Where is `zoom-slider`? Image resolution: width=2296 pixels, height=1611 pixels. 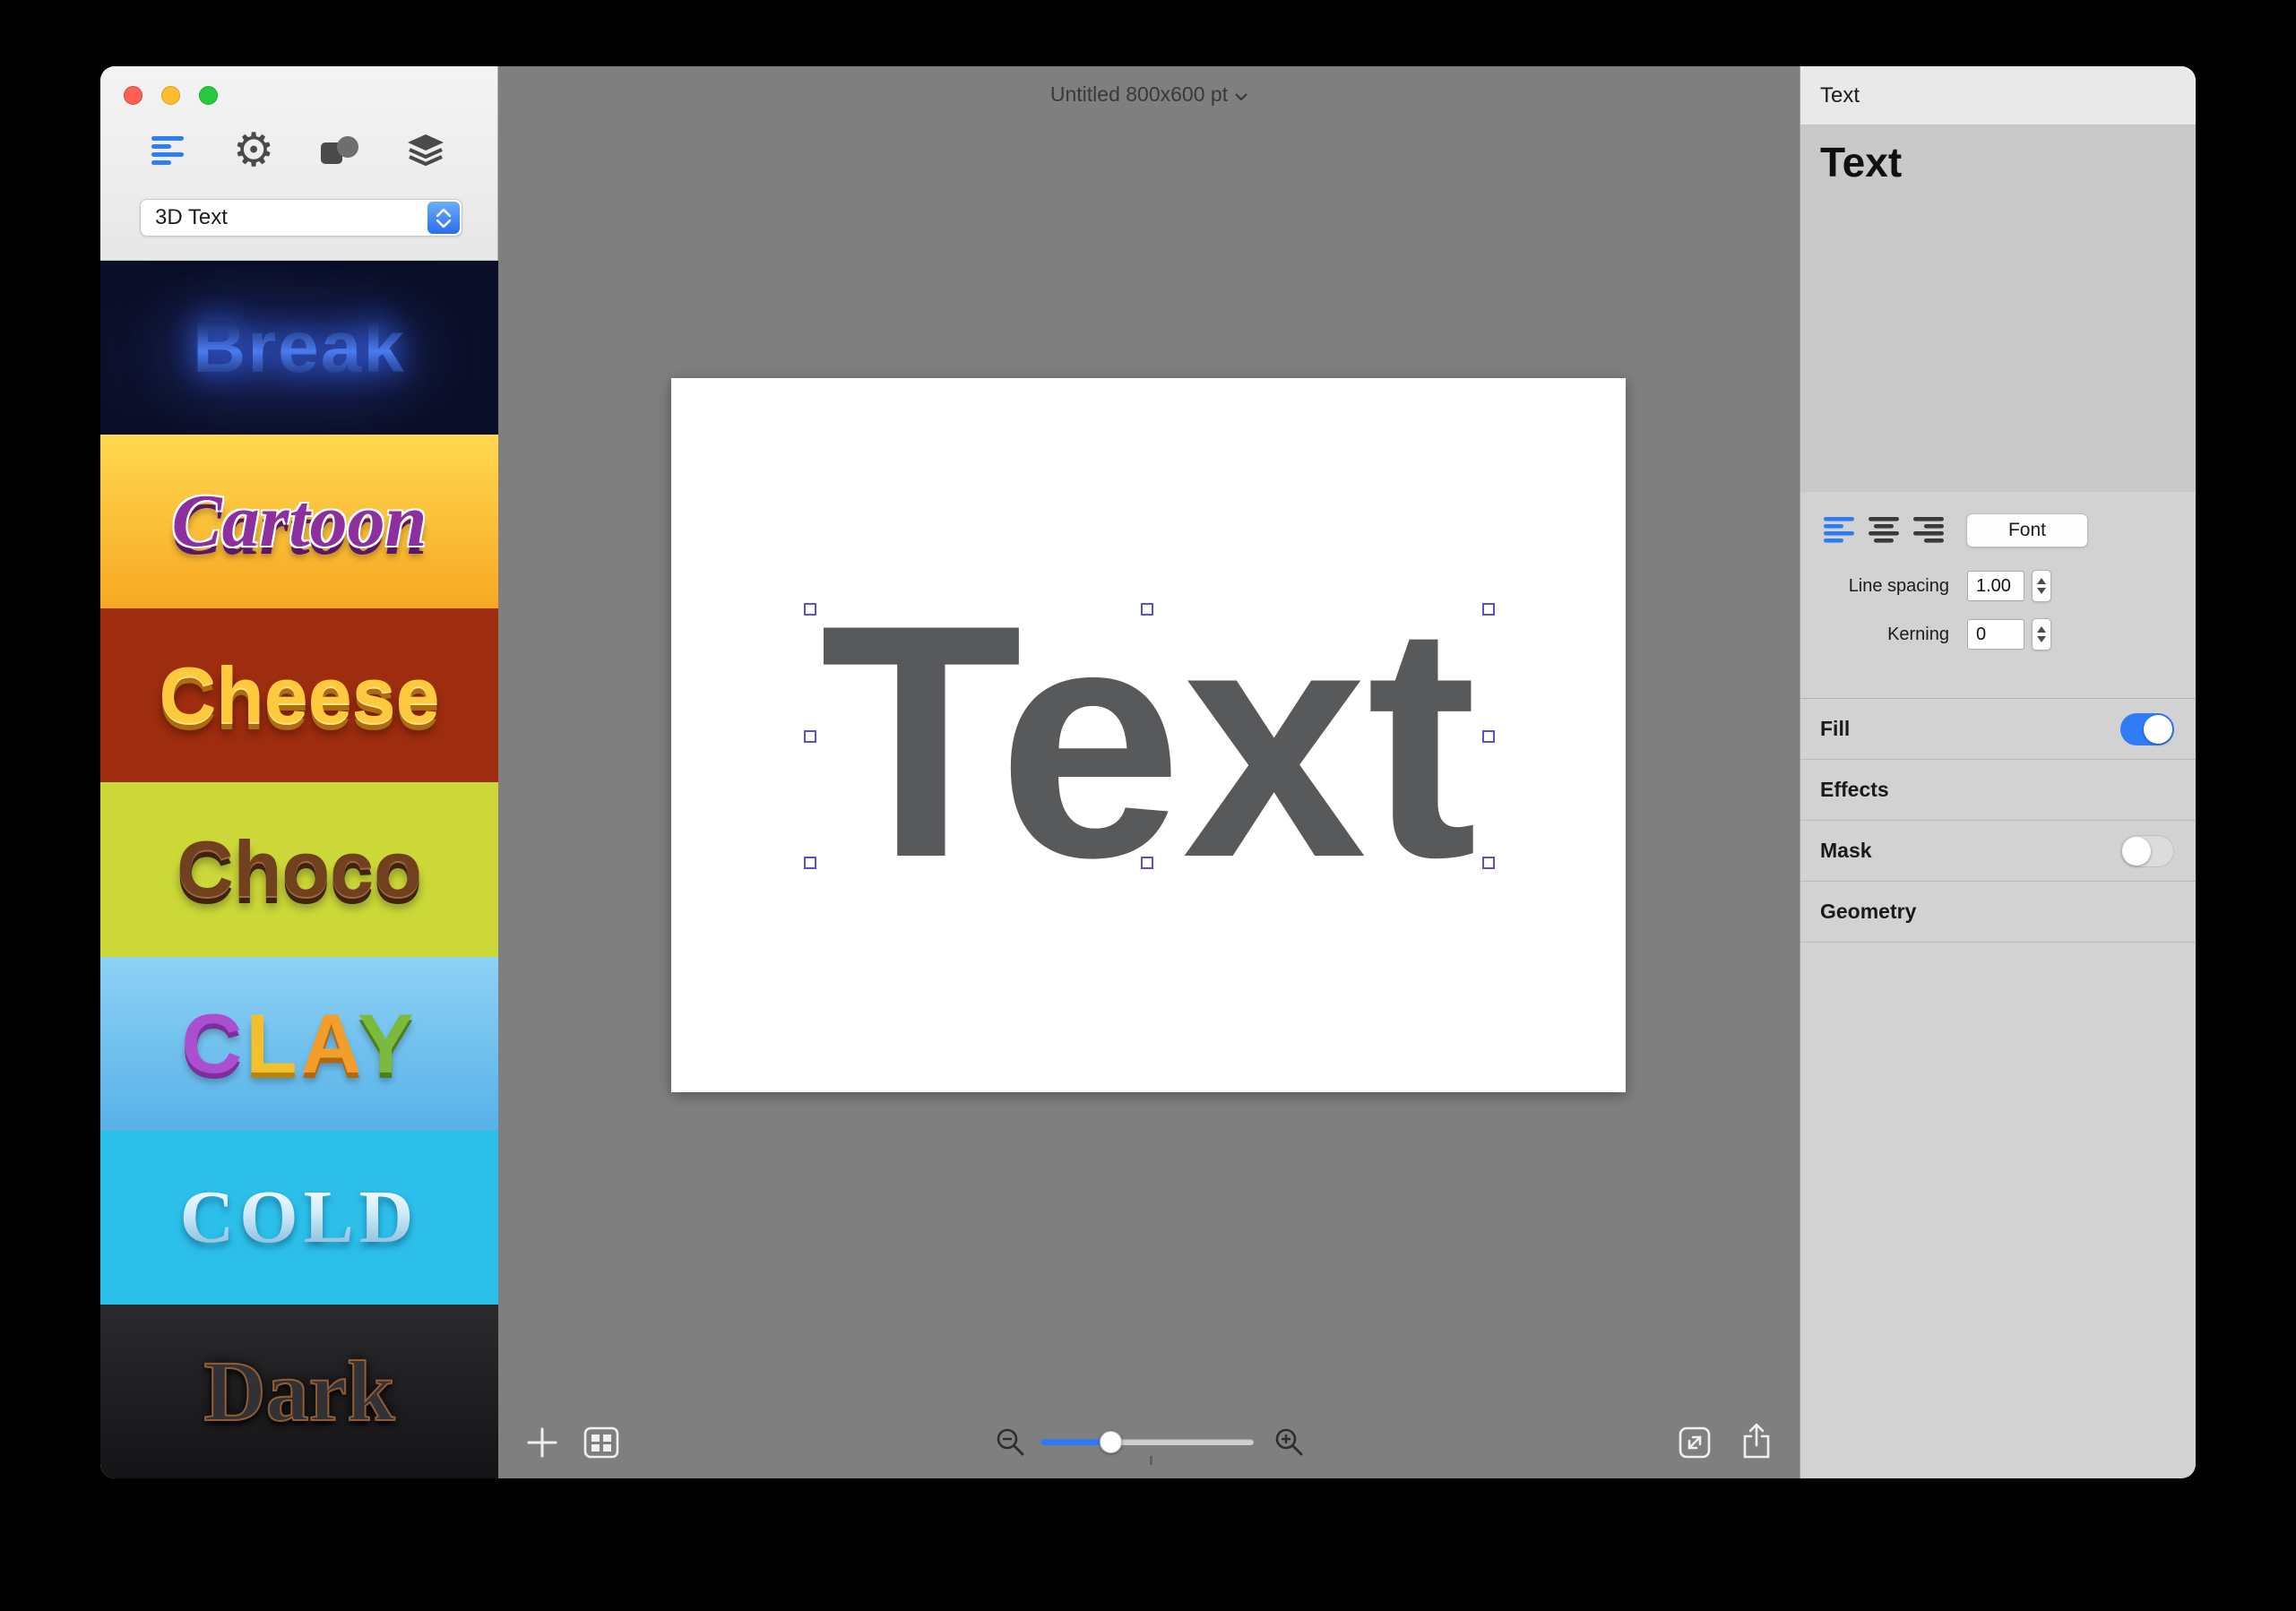 zoom-slider is located at coordinates (1147, 1442).